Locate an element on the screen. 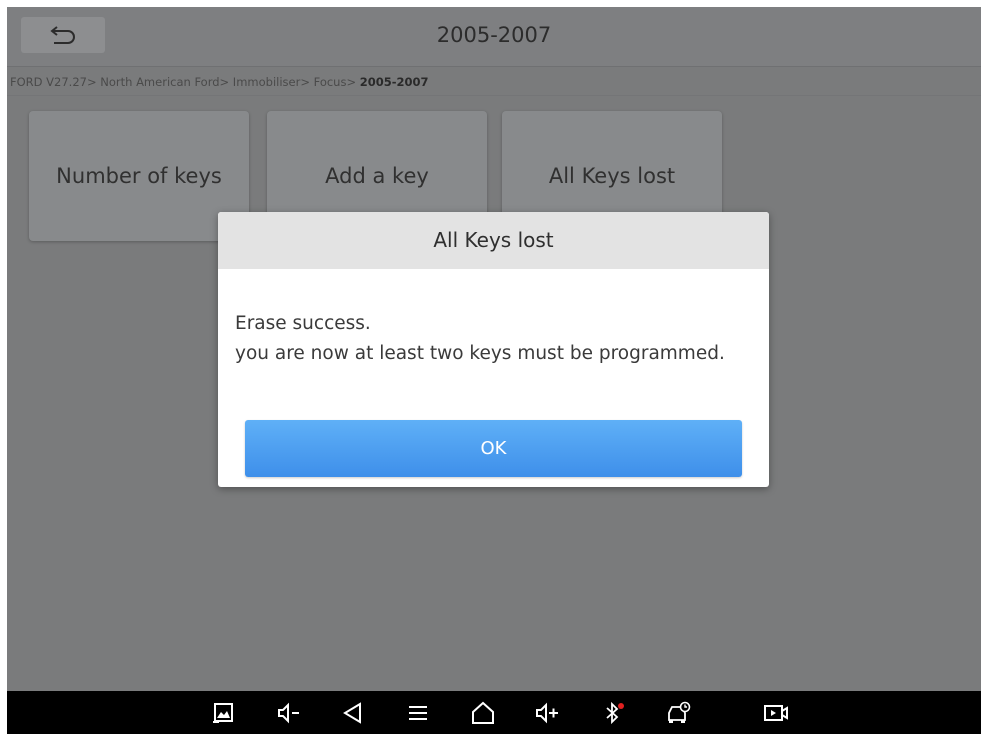 The width and height of the screenshot is (981, 734). tile-label: Number of keys is located at coordinates (139, 176).